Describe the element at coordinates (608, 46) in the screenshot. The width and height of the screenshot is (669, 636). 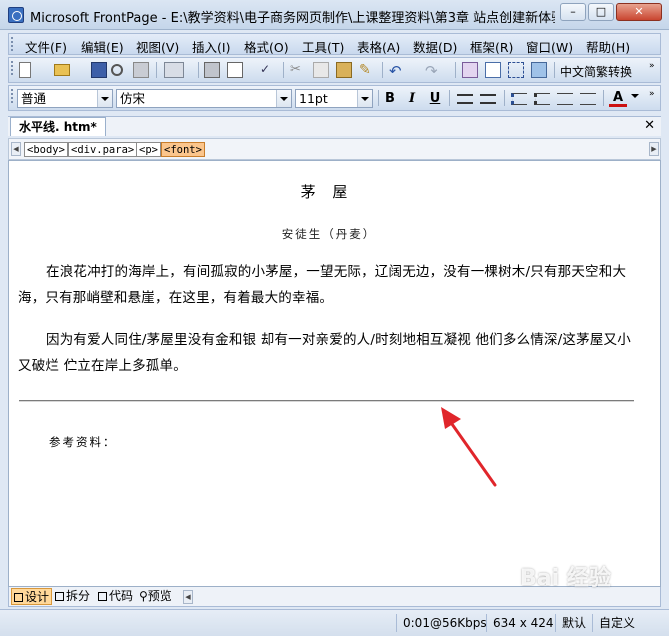
I see `menu-help: 帮助(H)` at that location.